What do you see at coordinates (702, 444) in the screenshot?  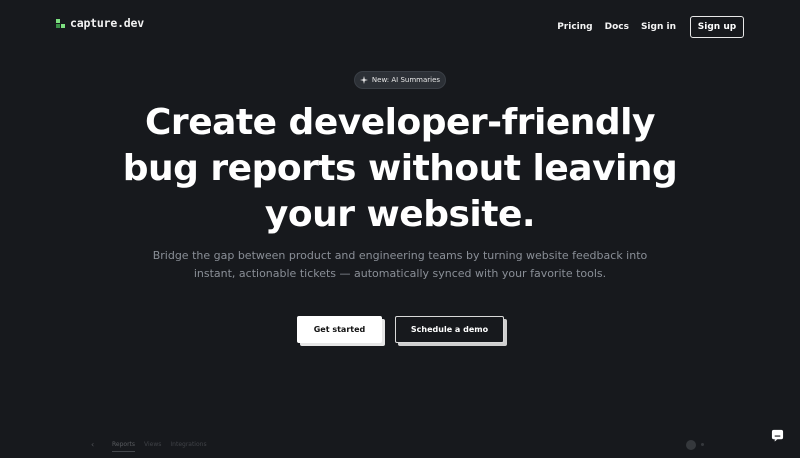 I see `status-dot` at bounding box center [702, 444].